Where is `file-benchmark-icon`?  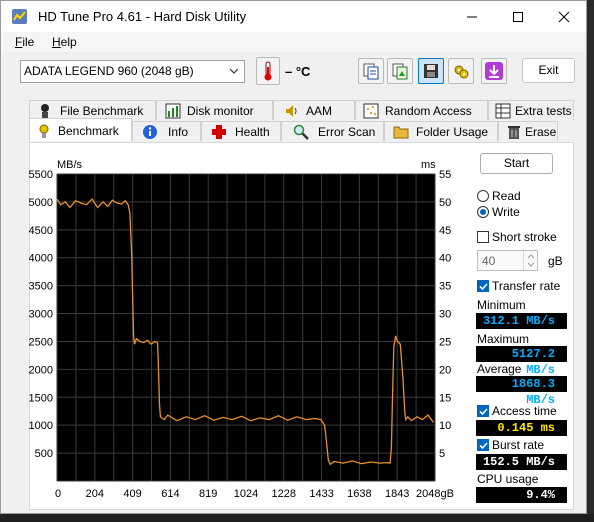
file-benchmark-icon is located at coordinates (45, 111).